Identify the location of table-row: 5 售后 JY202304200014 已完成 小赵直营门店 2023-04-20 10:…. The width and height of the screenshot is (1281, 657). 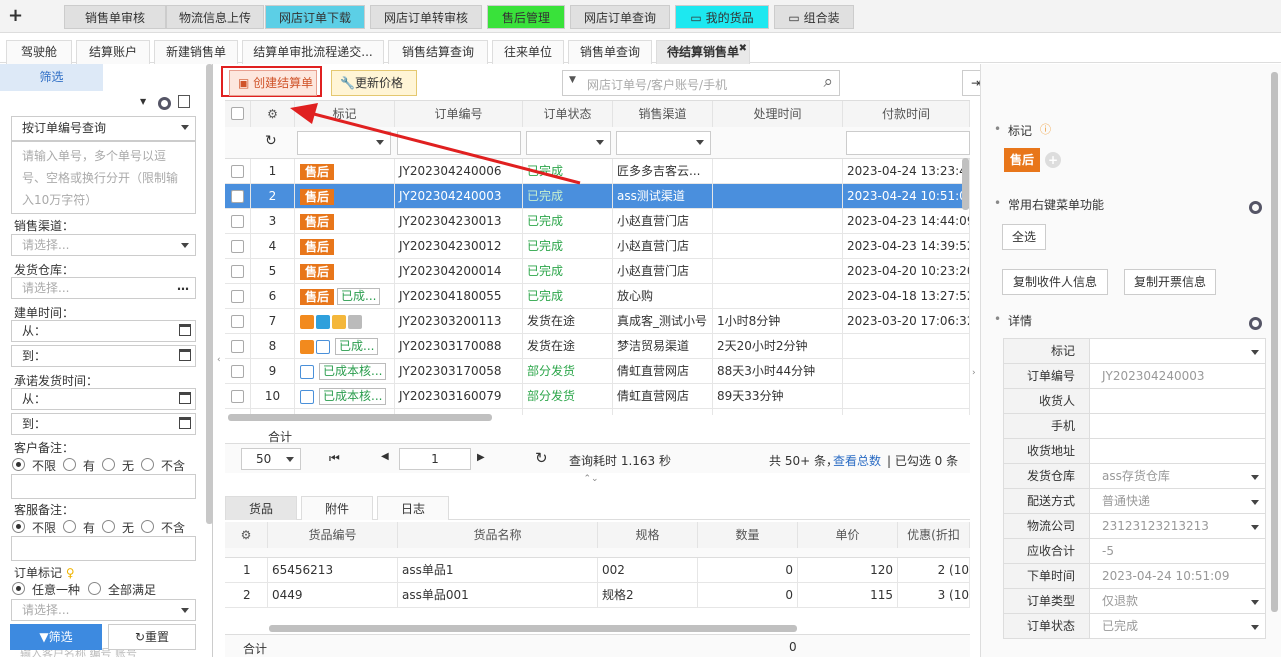
(597, 271).